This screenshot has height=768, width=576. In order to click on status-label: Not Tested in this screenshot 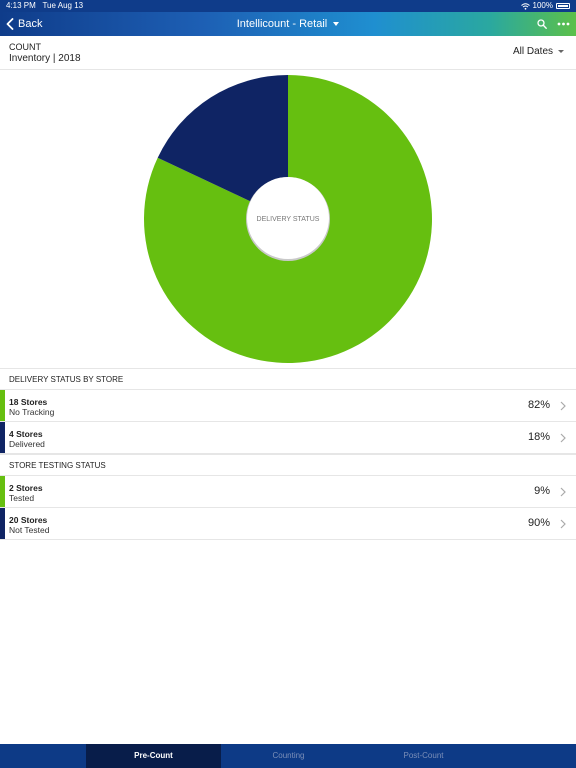, I will do `click(29, 530)`.